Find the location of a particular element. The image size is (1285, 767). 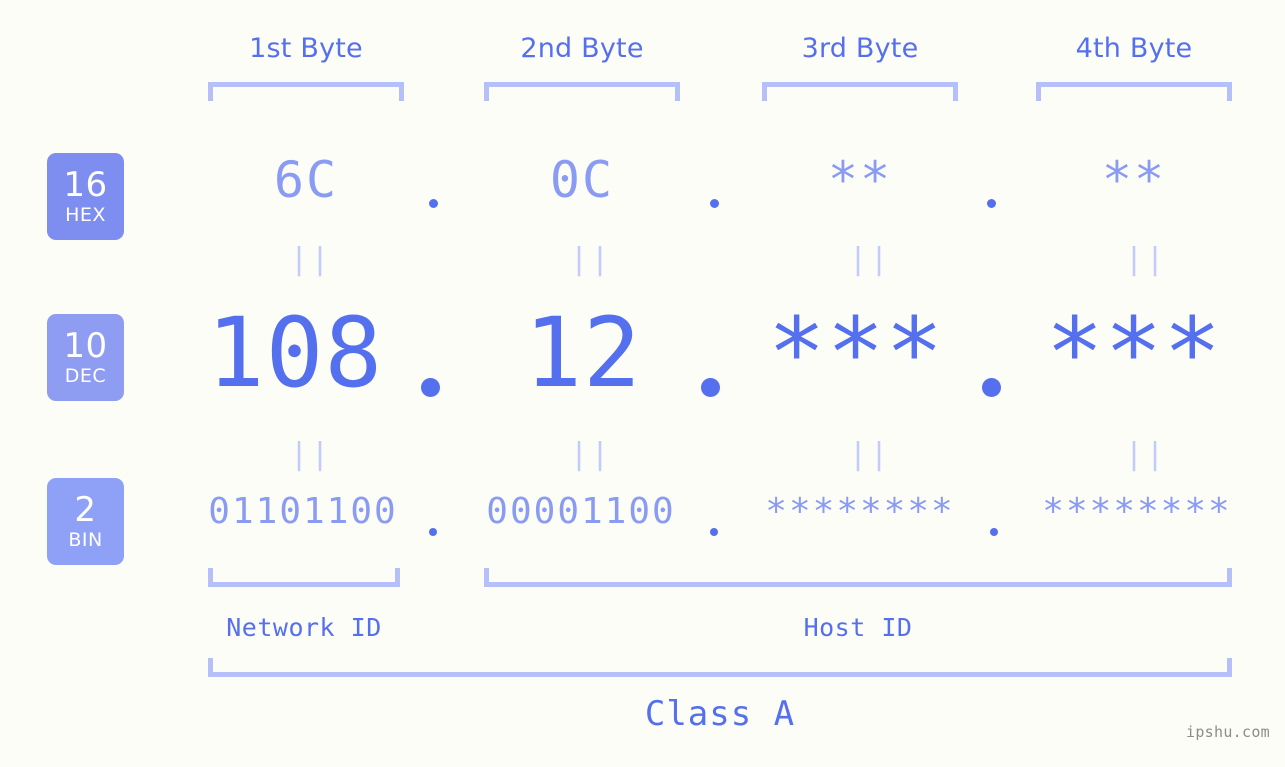

equality-mark-hexdec-4: || is located at coordinates (1146, 259).